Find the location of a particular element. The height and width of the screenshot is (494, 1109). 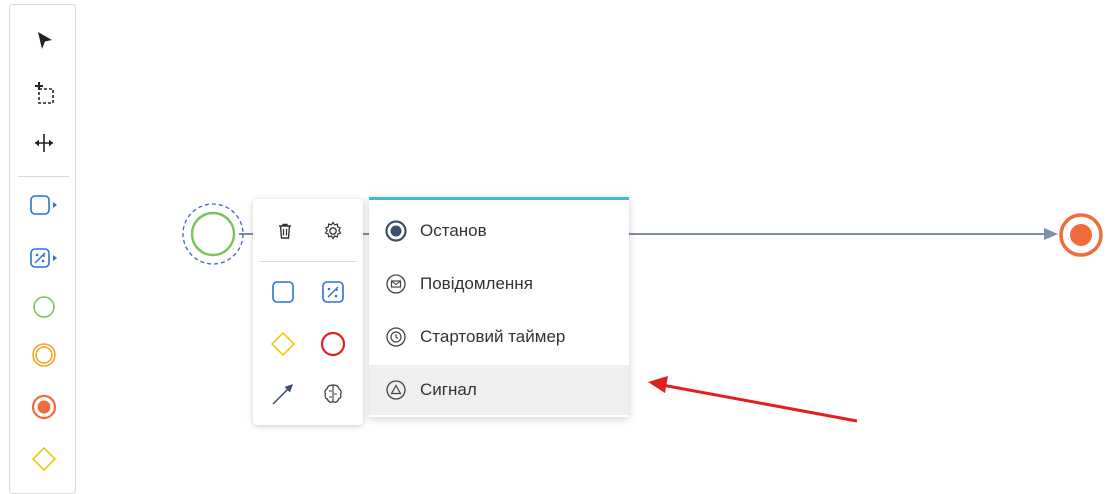

flow-arrowhead is located at coordinates (1051, 234).